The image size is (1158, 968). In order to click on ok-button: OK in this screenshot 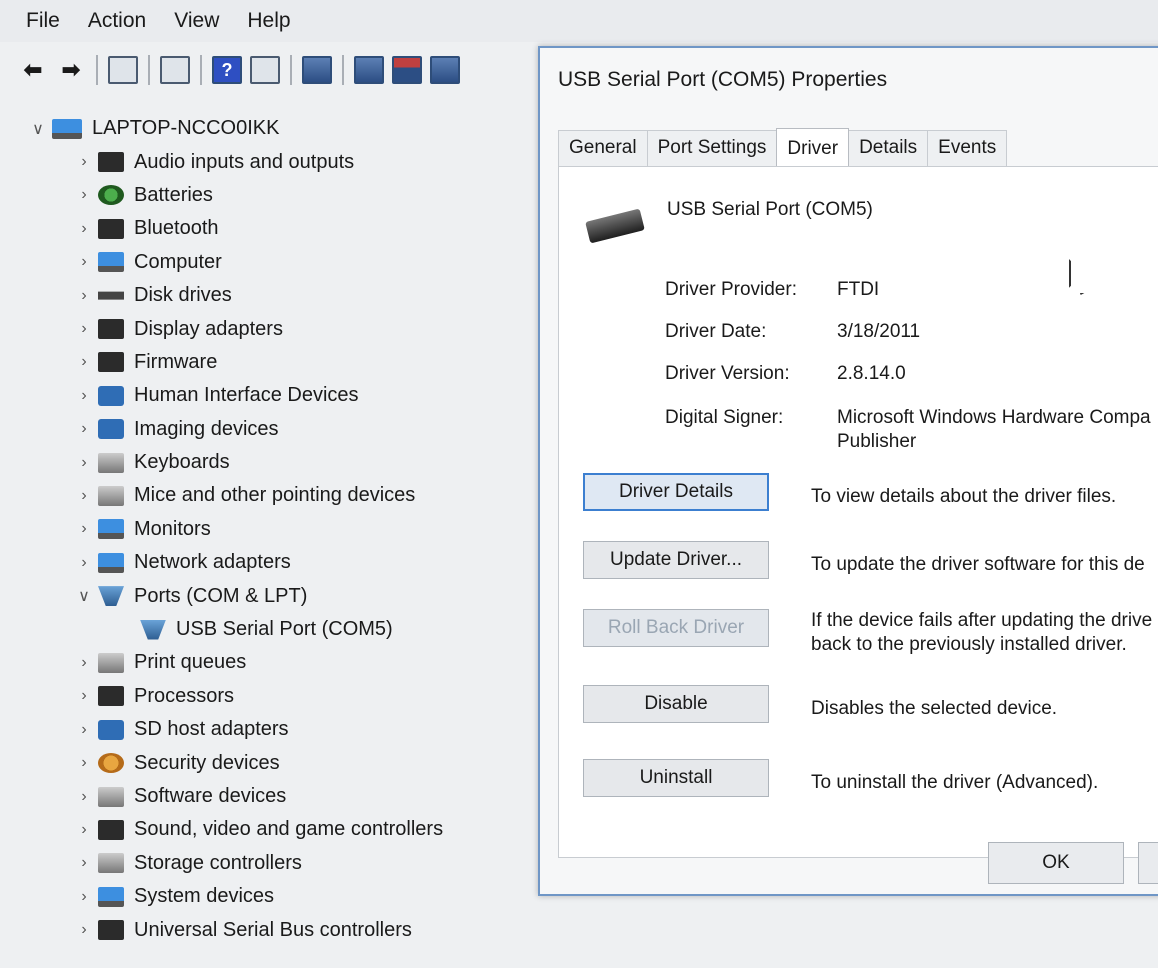, I will do `click(1056, 863)`.